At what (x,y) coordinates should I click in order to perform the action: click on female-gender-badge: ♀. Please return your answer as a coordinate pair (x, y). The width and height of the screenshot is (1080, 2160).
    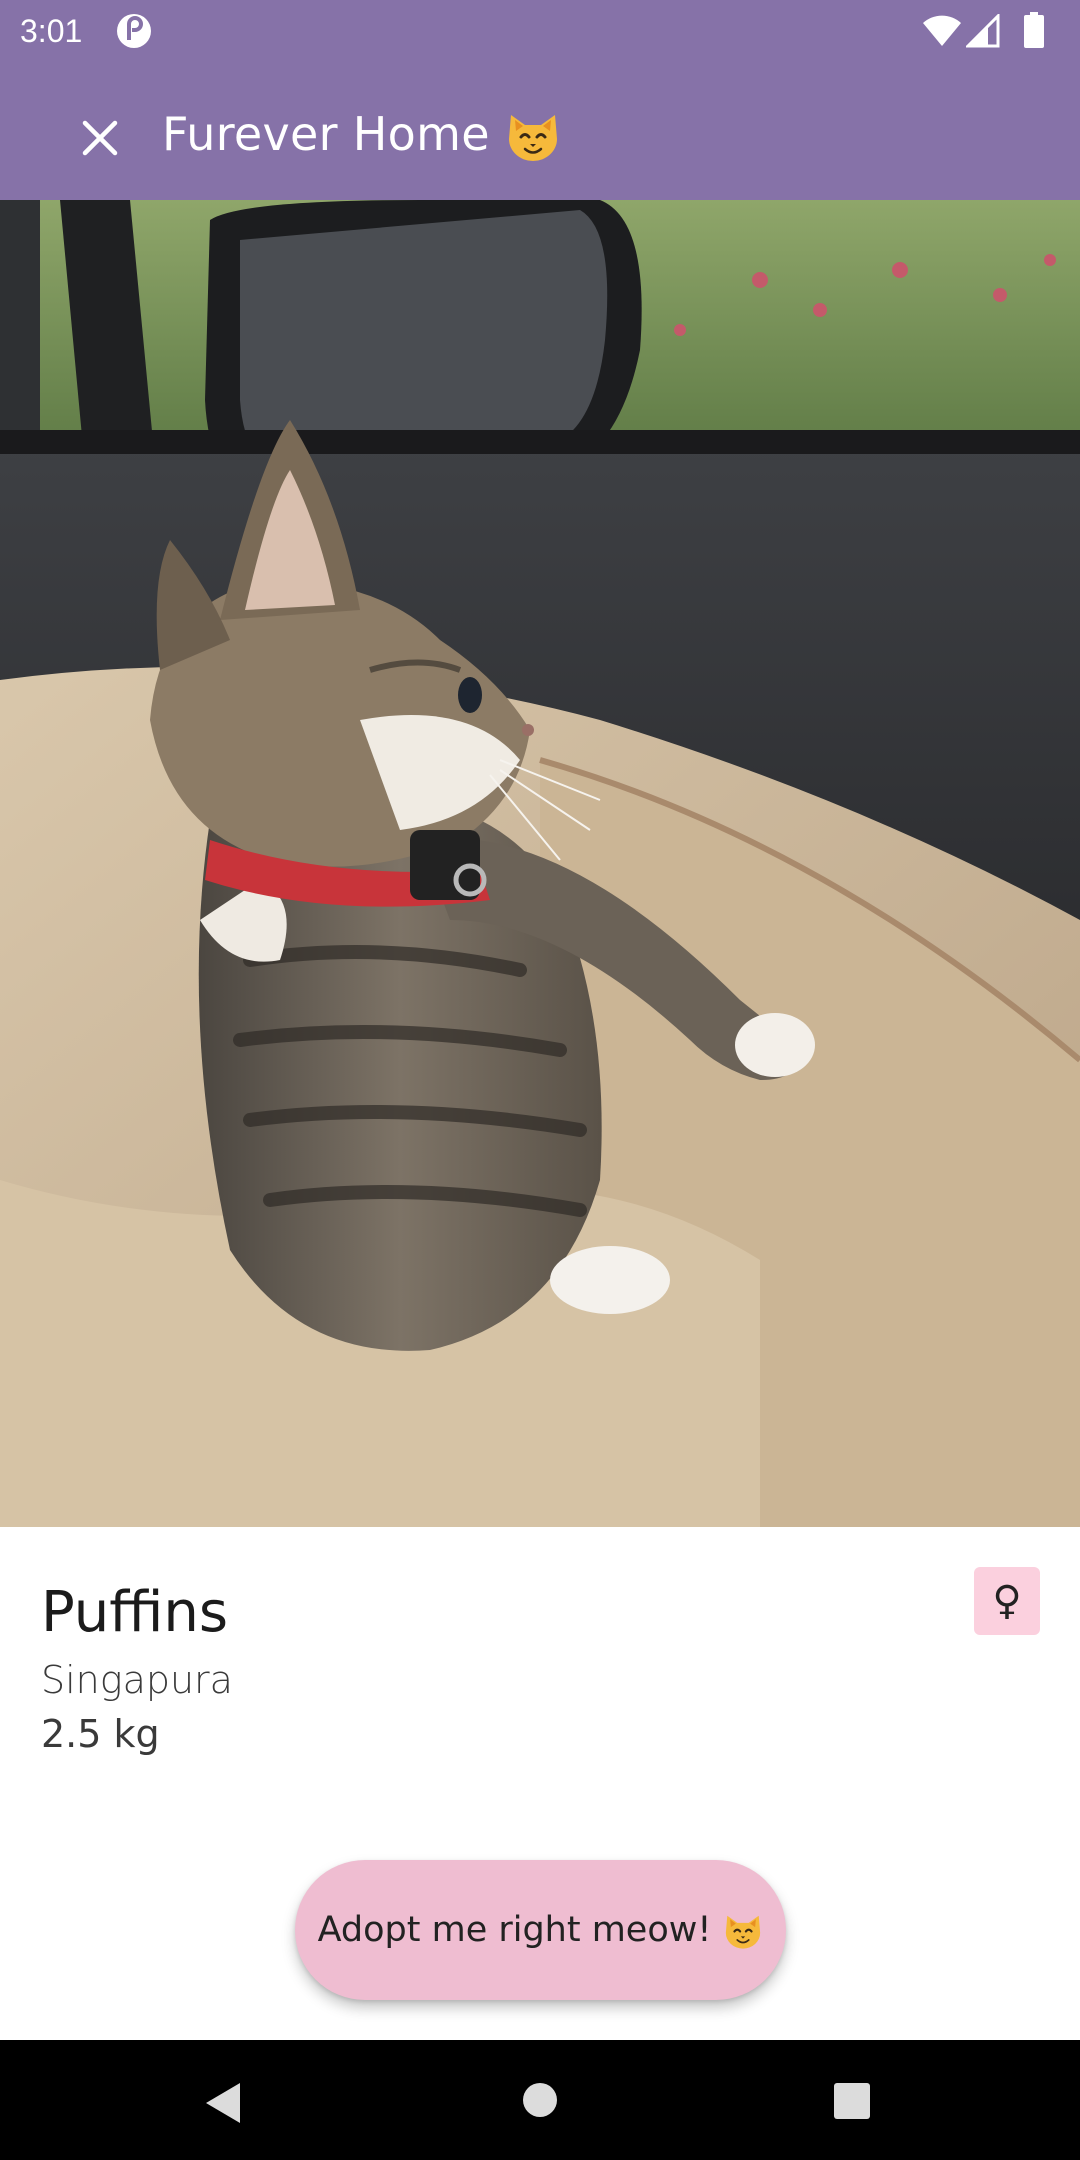
    Looking at the image, I should click on (1007, 1601).